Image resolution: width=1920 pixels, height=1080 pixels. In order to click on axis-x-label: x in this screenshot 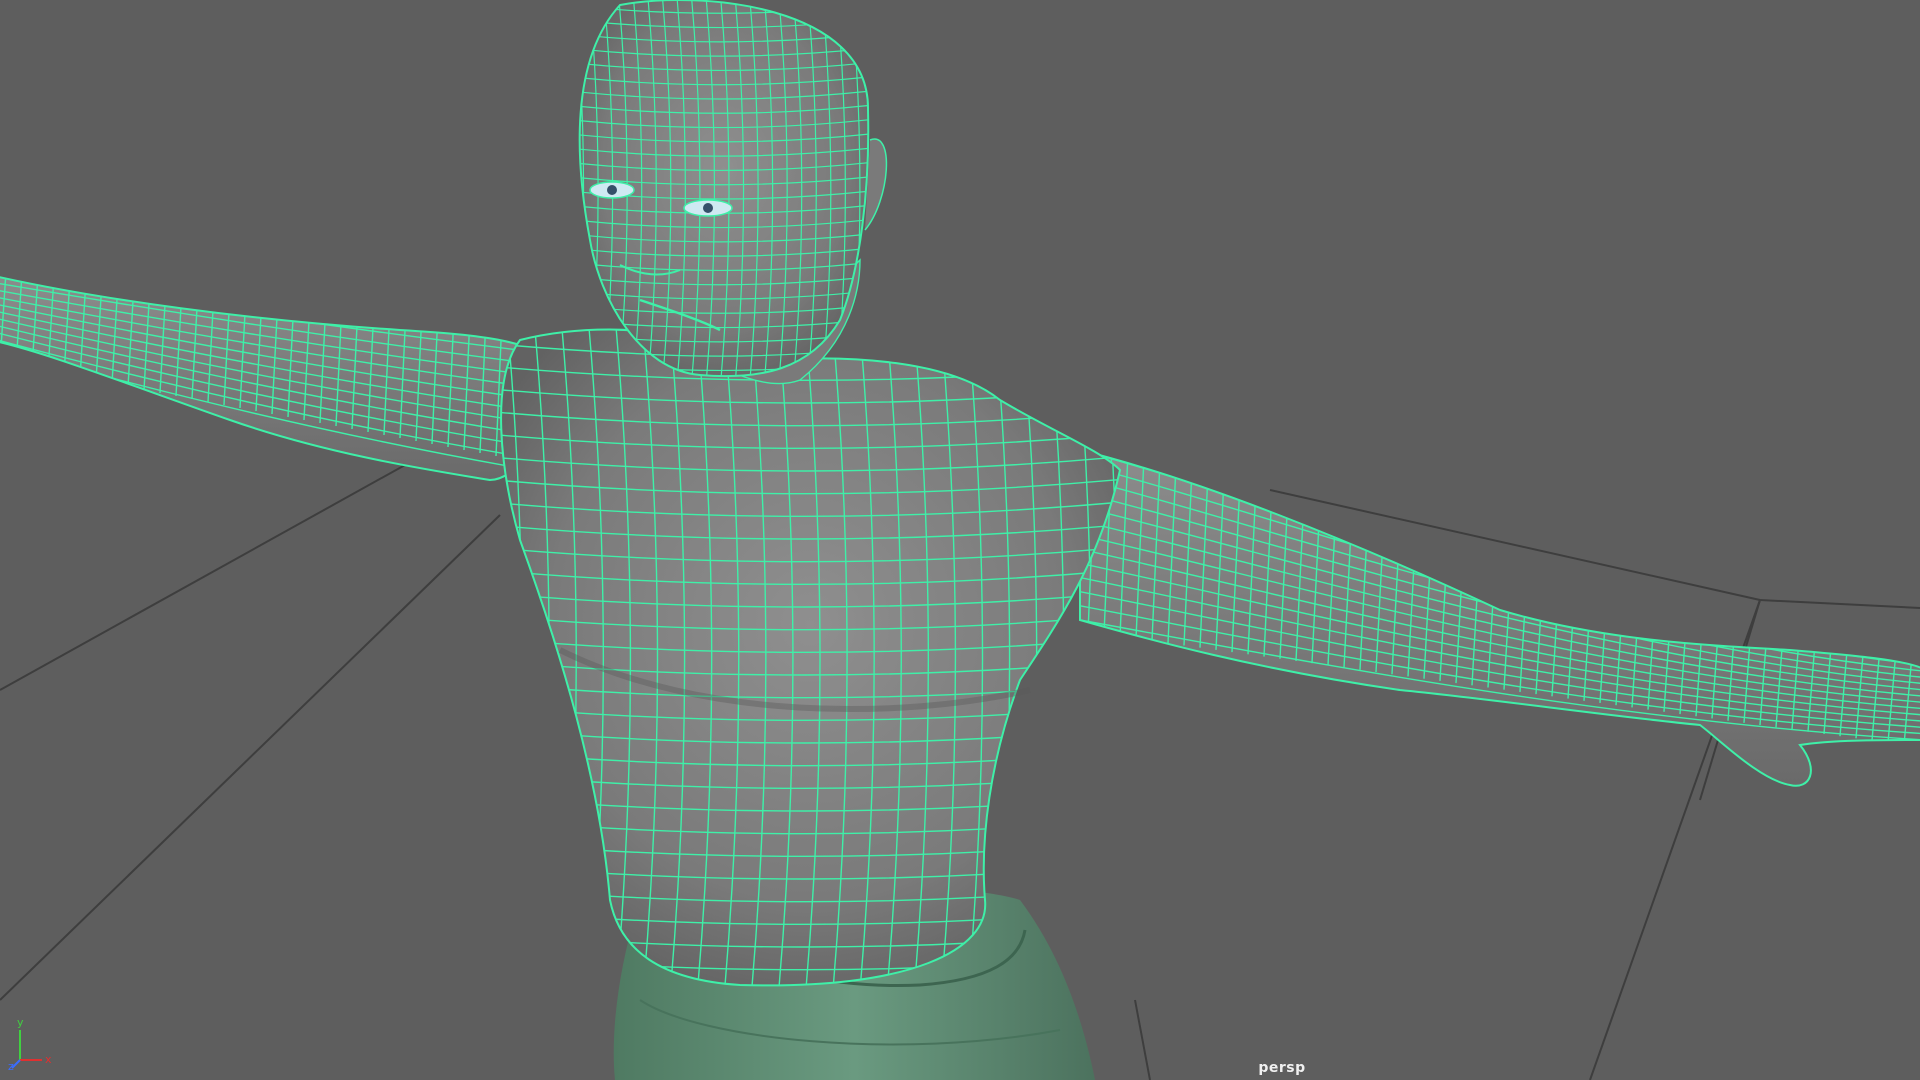, I will do `click(48, 1059)`.